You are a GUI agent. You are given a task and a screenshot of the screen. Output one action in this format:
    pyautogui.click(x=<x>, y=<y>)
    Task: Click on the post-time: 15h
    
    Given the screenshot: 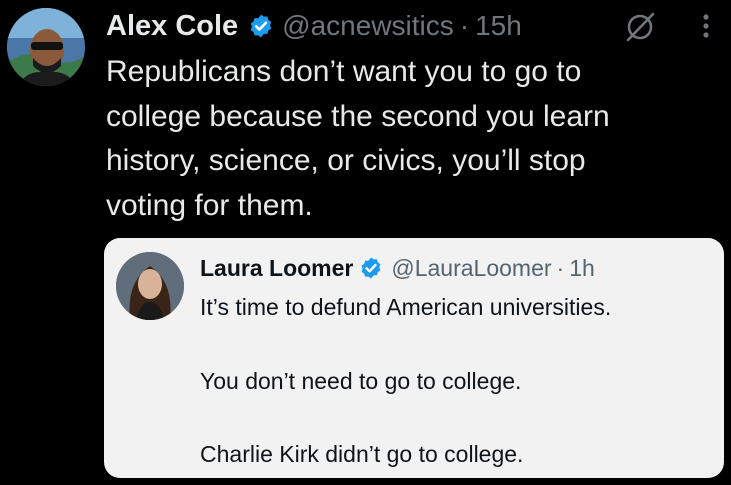 What is the action you would take?
    pyautogui.click(x=498, y=26)
    